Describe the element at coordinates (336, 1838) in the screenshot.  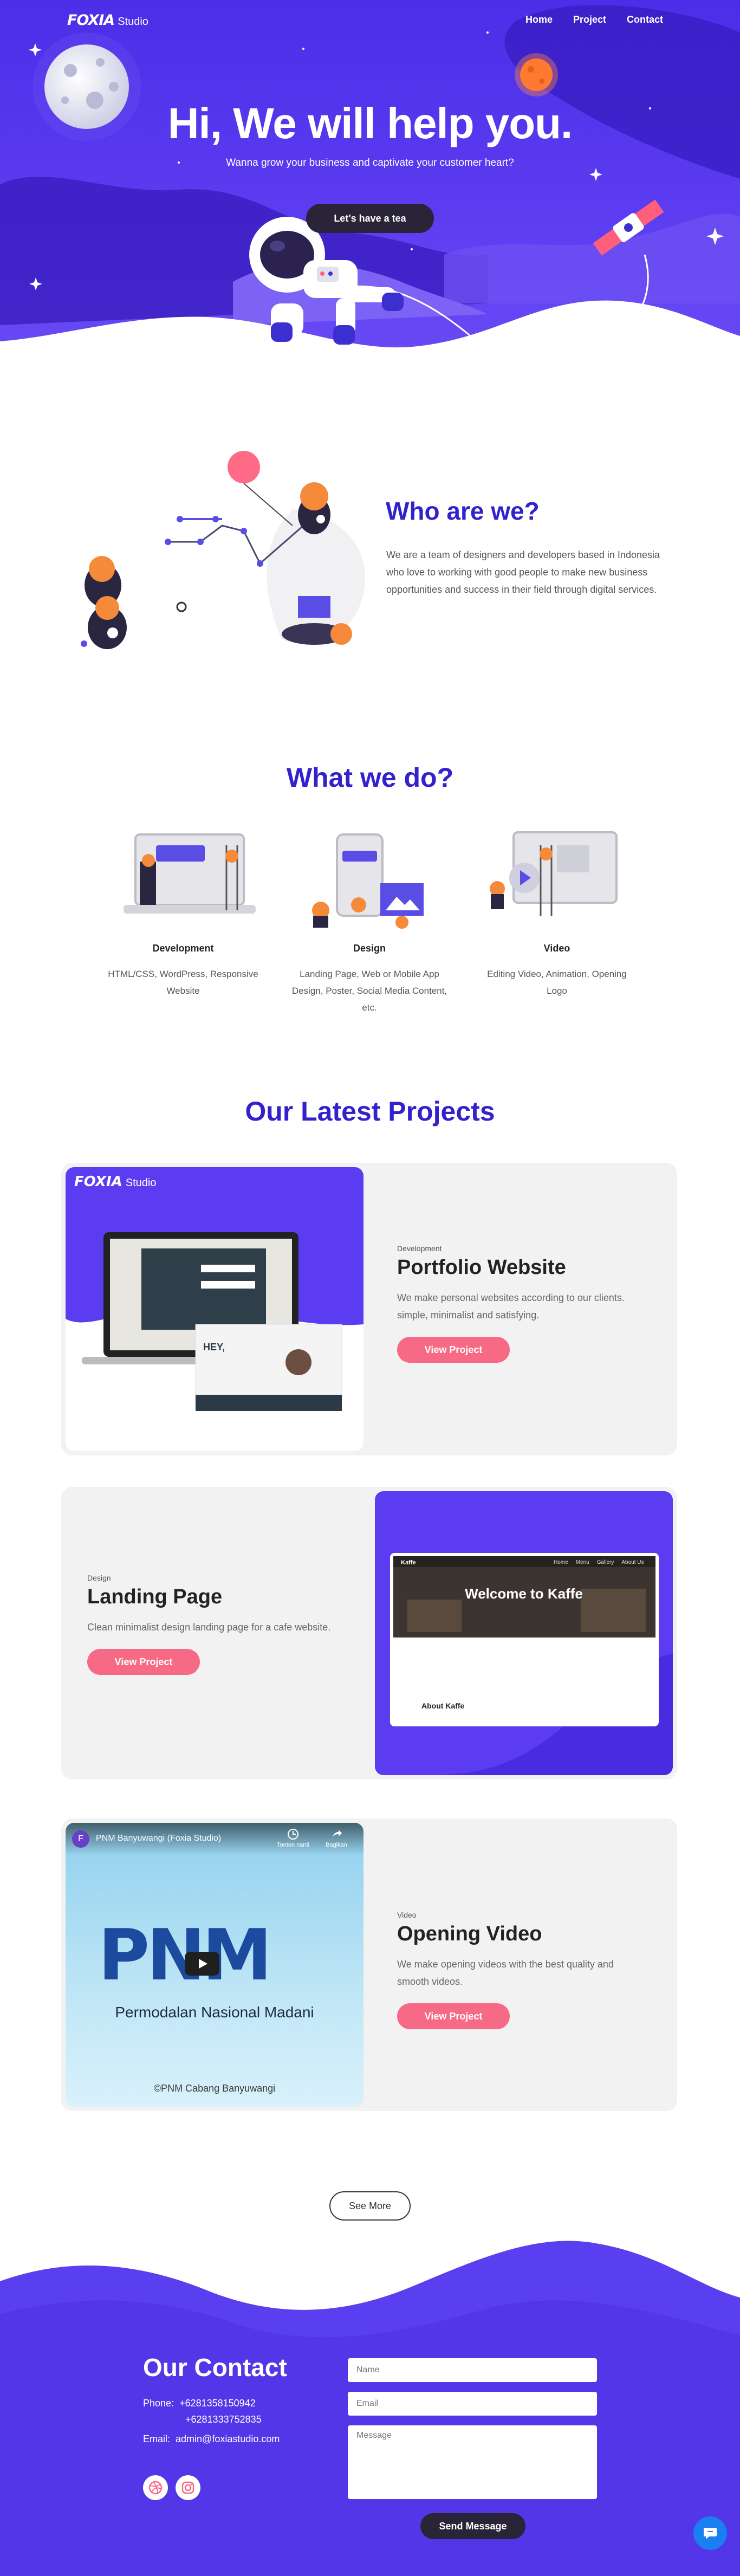
I see `share-button: Bagikan` at that location.